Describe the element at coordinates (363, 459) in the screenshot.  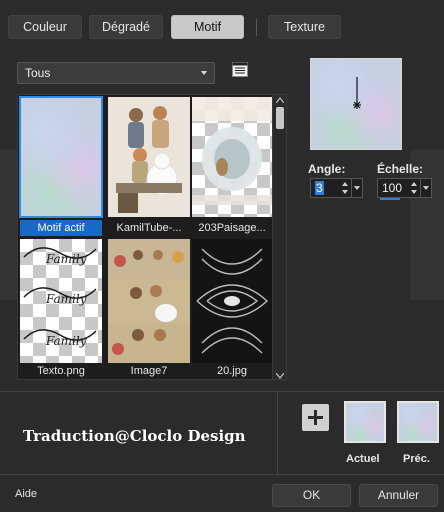
I see `current-swatch-label: Actuel` at that location.